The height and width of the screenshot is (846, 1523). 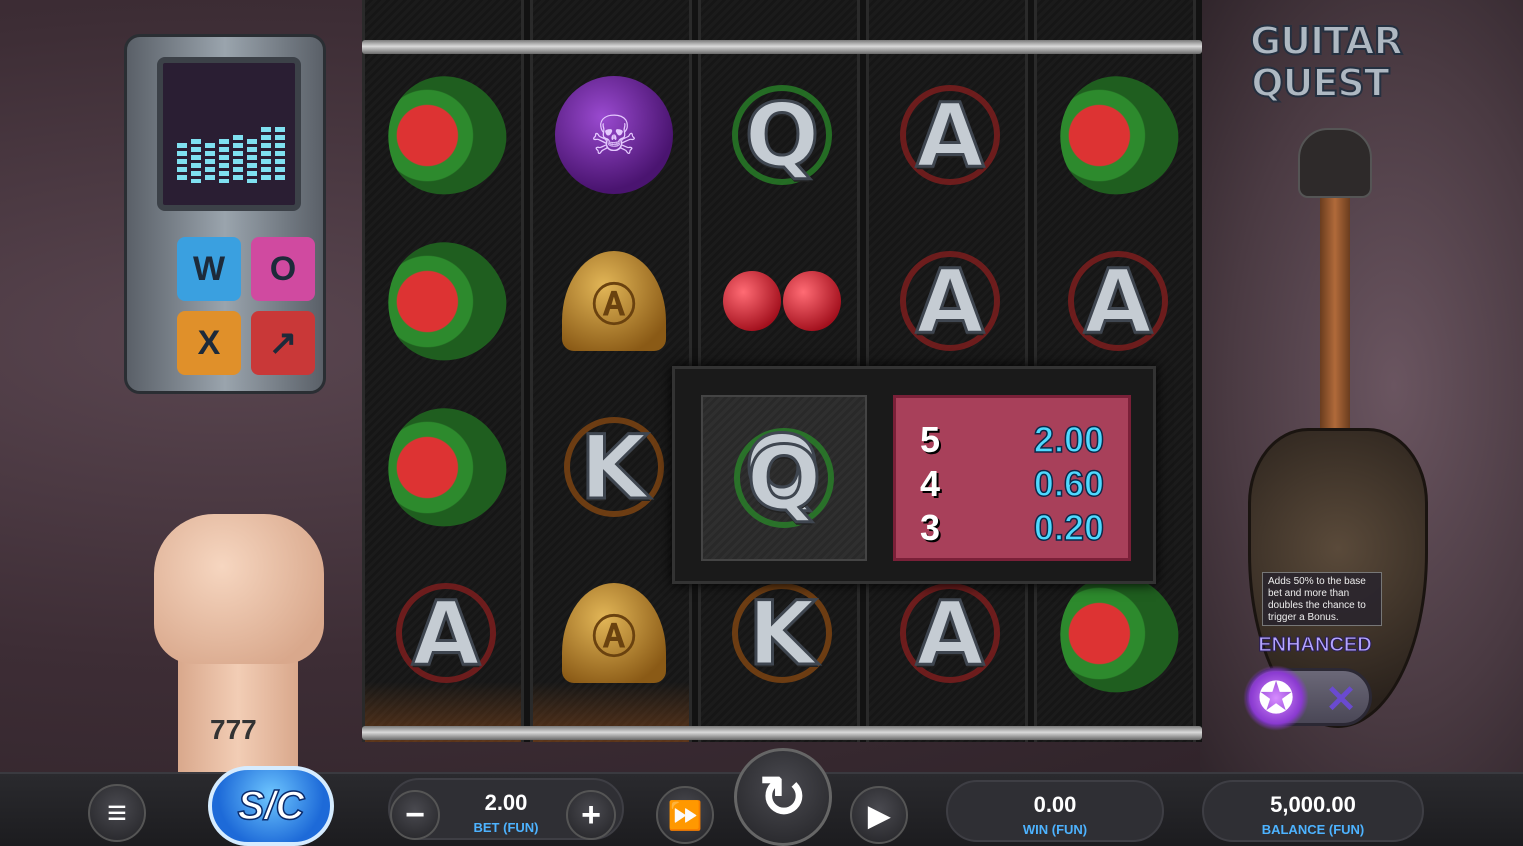 I want to click on reel-1: A, so click(x=443, y=371).